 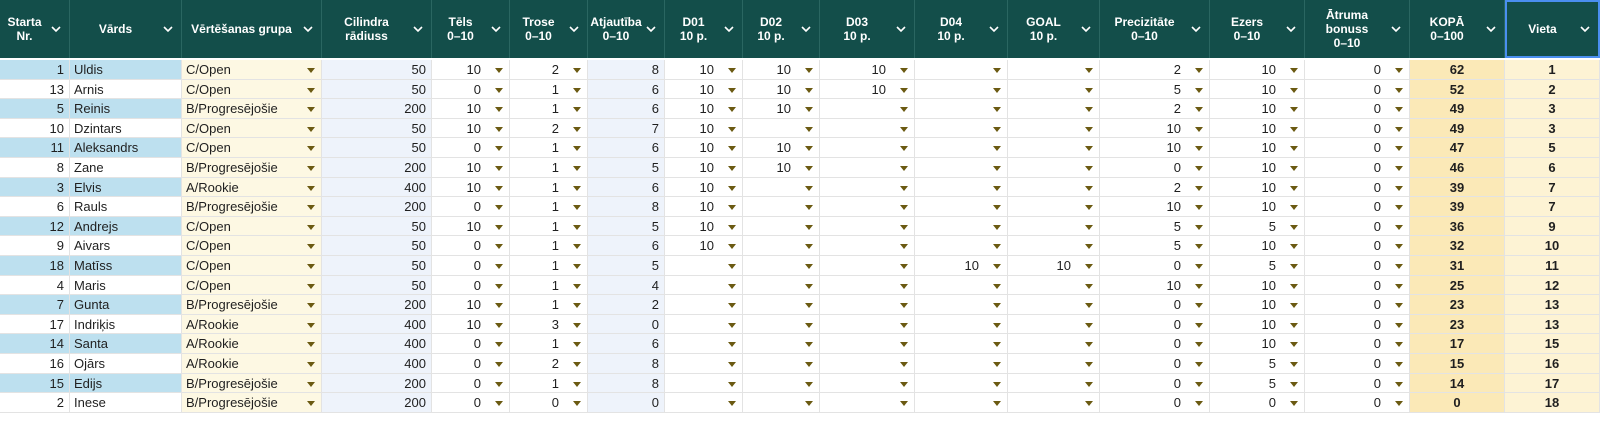 What do you see at coordinates (626, 285) in the screenshot?
I see `cell-atj: 4` at bounding box center [626, 285].